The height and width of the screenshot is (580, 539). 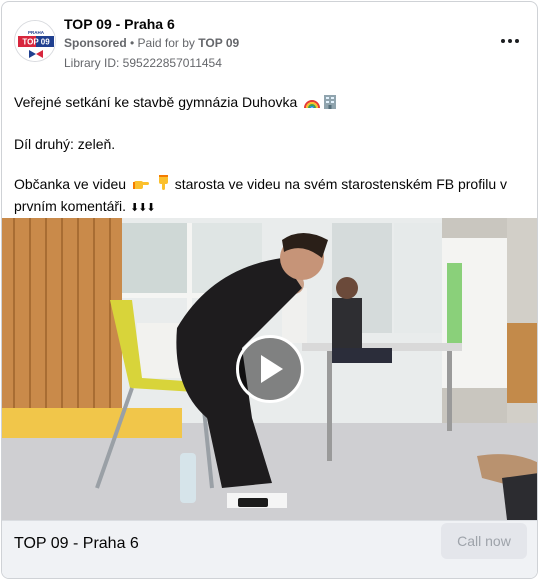 What do you see at coordinates (312, 104) in the screenshot?
I see `rainbow-icon` at bounding box center [312, 104].